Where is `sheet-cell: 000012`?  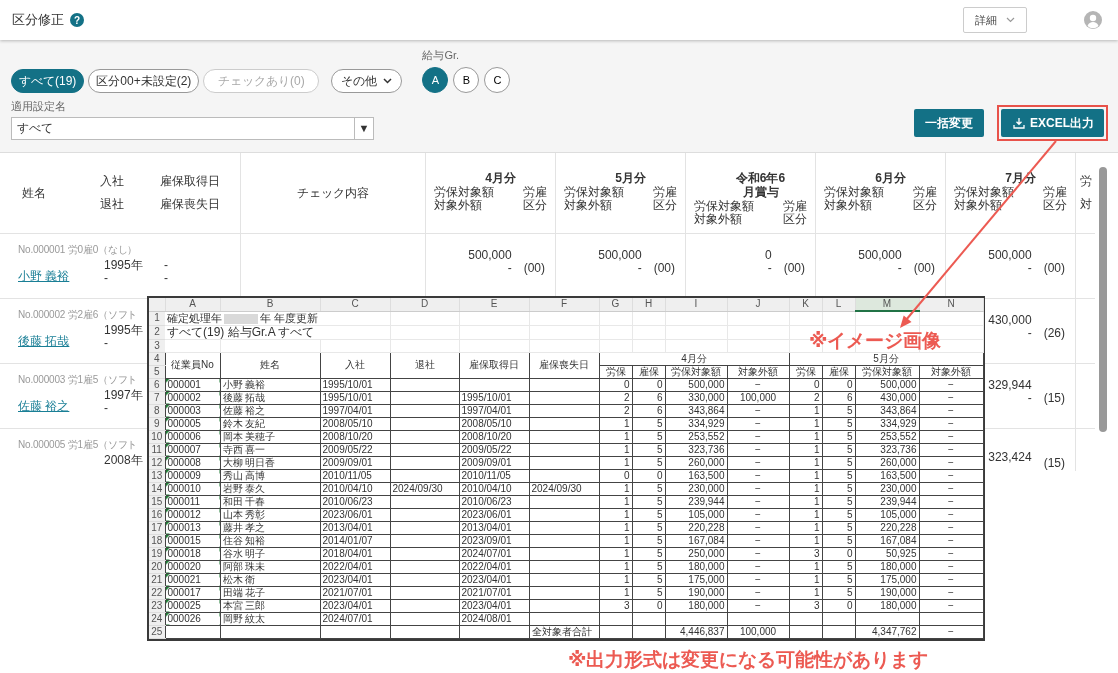
sheet-cell: 000012 is located at coordinates (184, 514).